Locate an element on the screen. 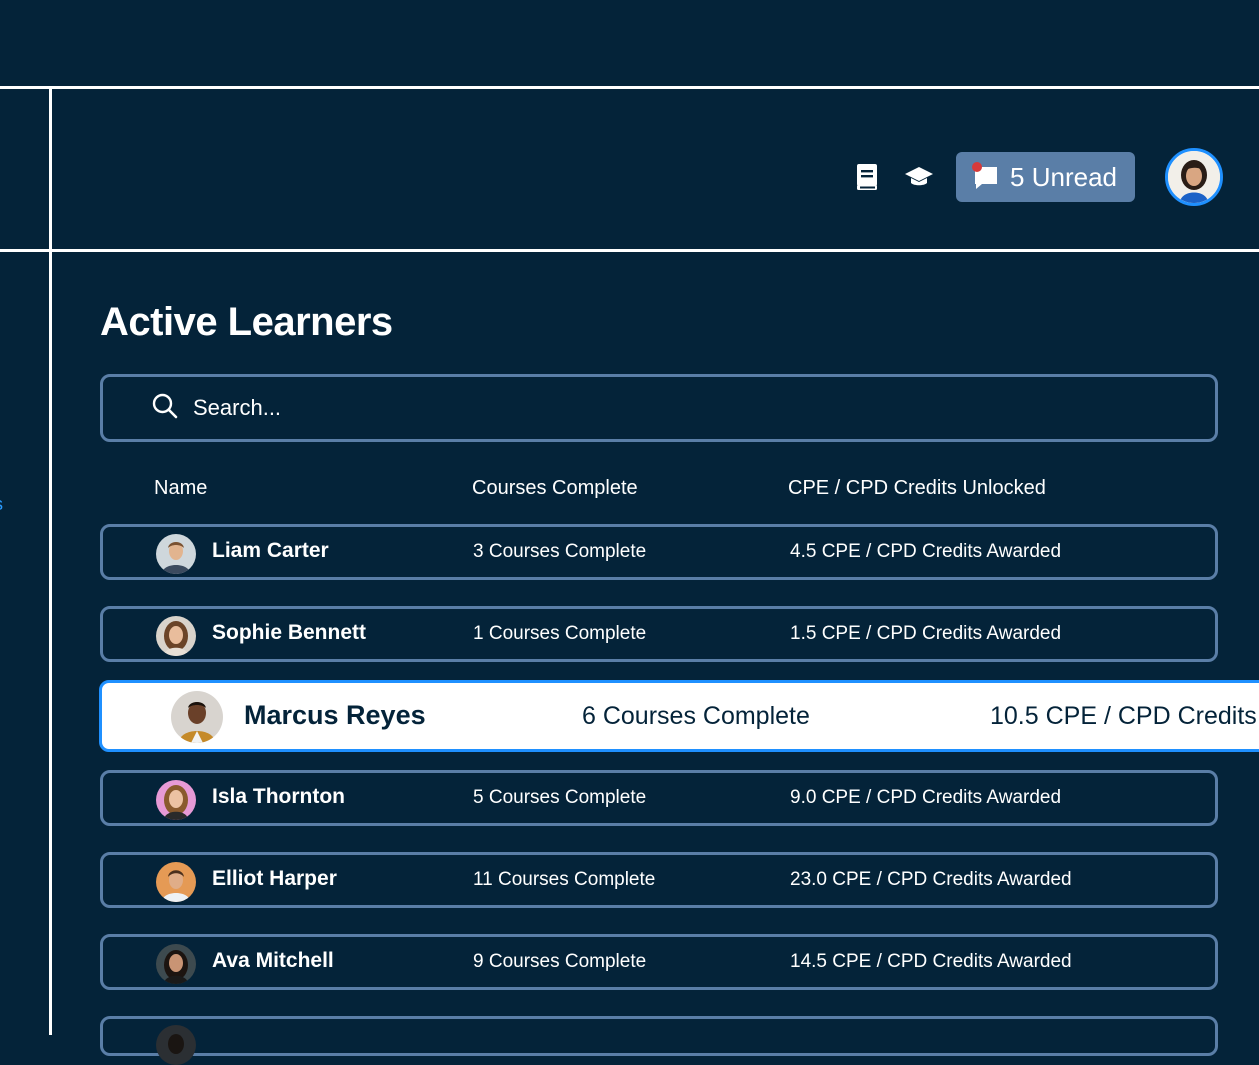 This screenshot has width=1259, height=1065. learner-courses: 1 Courses Complete is located at coordinates (560, 633).